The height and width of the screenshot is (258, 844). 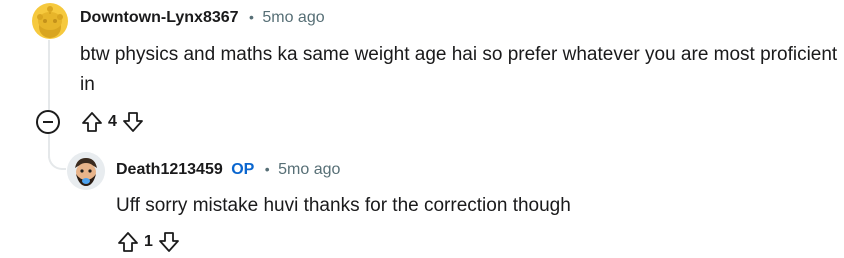 I want to click on custom-avatar-icon, so click(x=86, y=171).